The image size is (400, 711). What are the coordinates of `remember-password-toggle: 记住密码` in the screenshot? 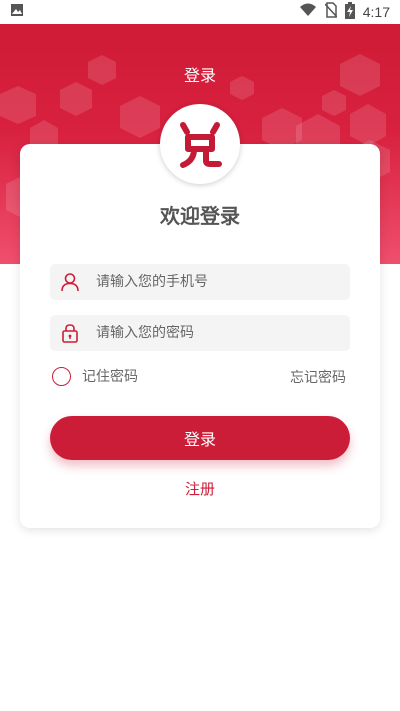 It's located at (95, 376).